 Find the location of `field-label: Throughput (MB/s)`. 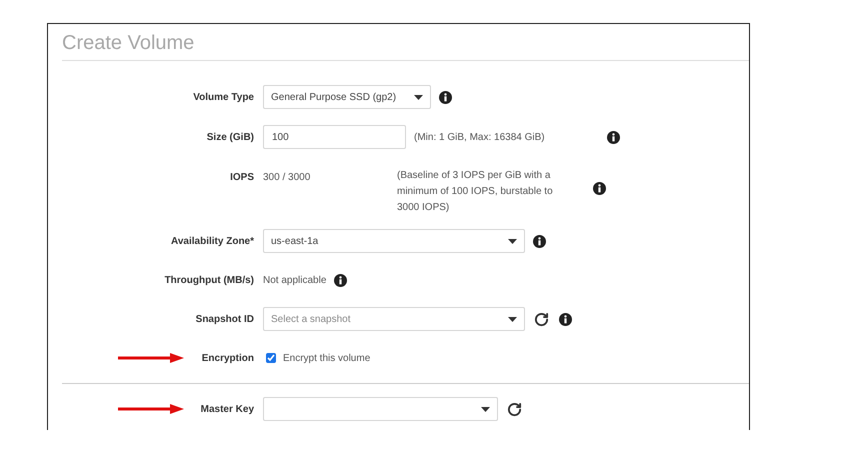

field-label: Throughput (MB/s) is located at coordinates (209, 281).